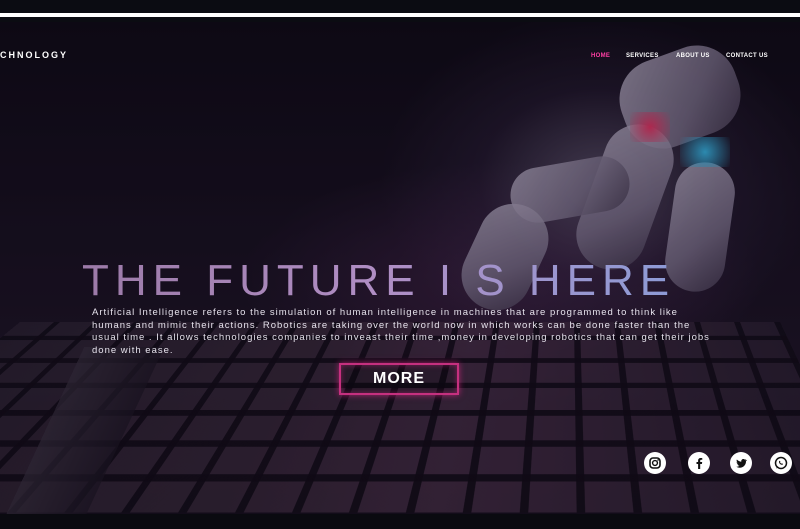 This screenshot has width=800, height=529. Describe the element at coordinates (400, 521) in the screenshot. I see `bottom-frame-strip` at that location.